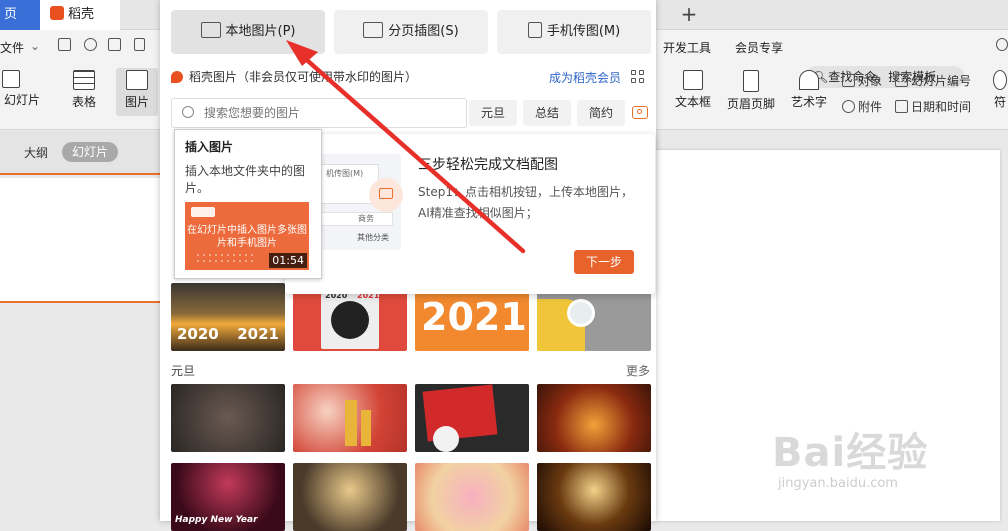  What do you see at coordinates (358, 202) in the screenshot?
I see `guide-illustration: 机传图(M) 商务 其他分类` at bounding box center [358, 202].